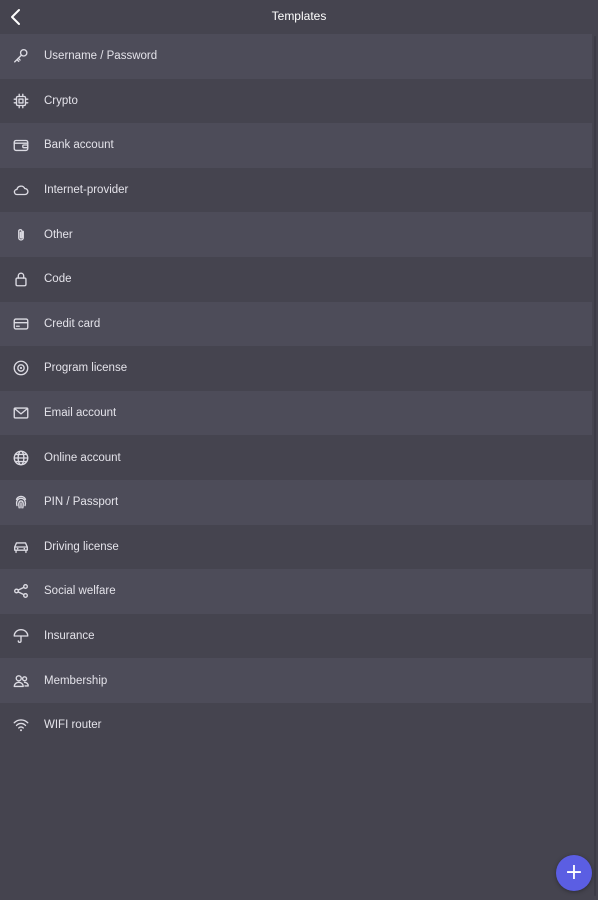  What do you see at coordinates (296, 368) in the screenshot?
I see `template-item-program-license: Program license` at bounding box center [296, 368].